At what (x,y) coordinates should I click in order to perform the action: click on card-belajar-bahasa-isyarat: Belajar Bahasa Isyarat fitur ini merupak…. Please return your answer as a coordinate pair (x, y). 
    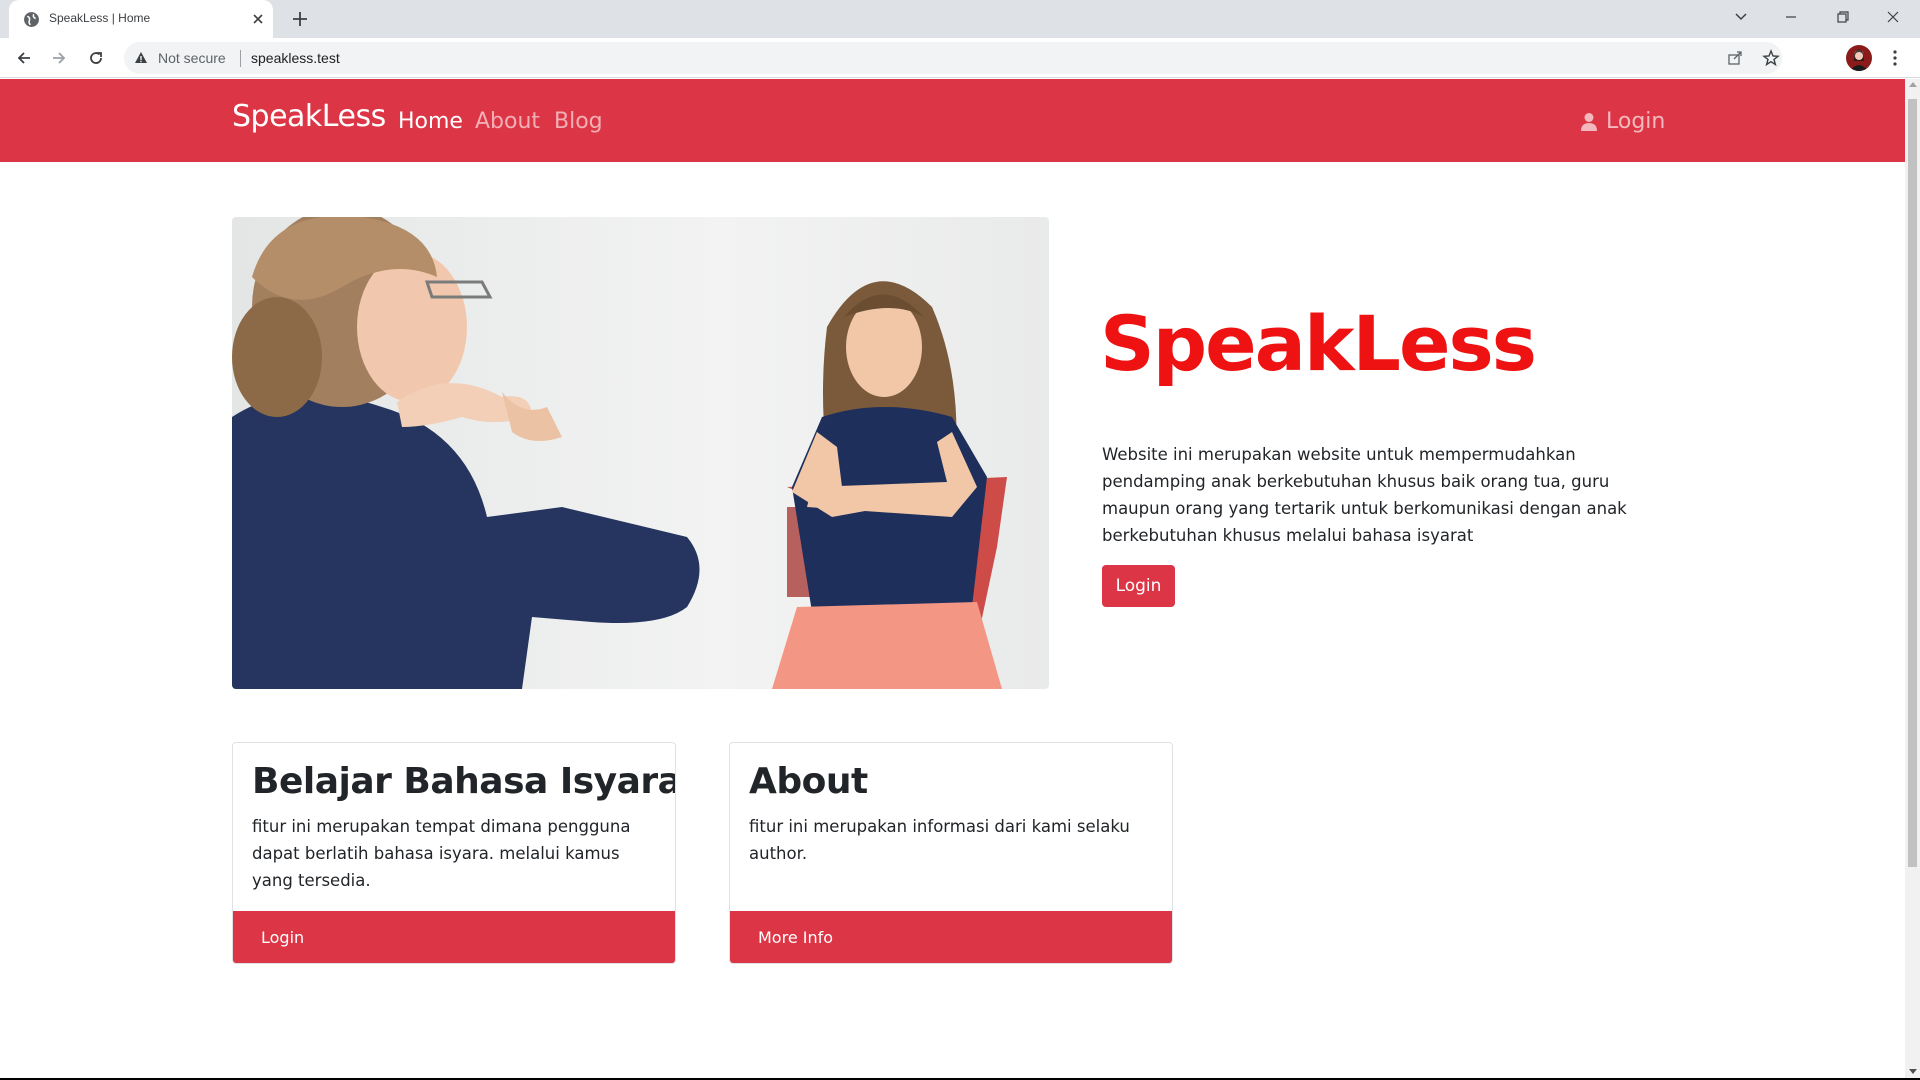
    Looking at the image, I should click on (454, 853).